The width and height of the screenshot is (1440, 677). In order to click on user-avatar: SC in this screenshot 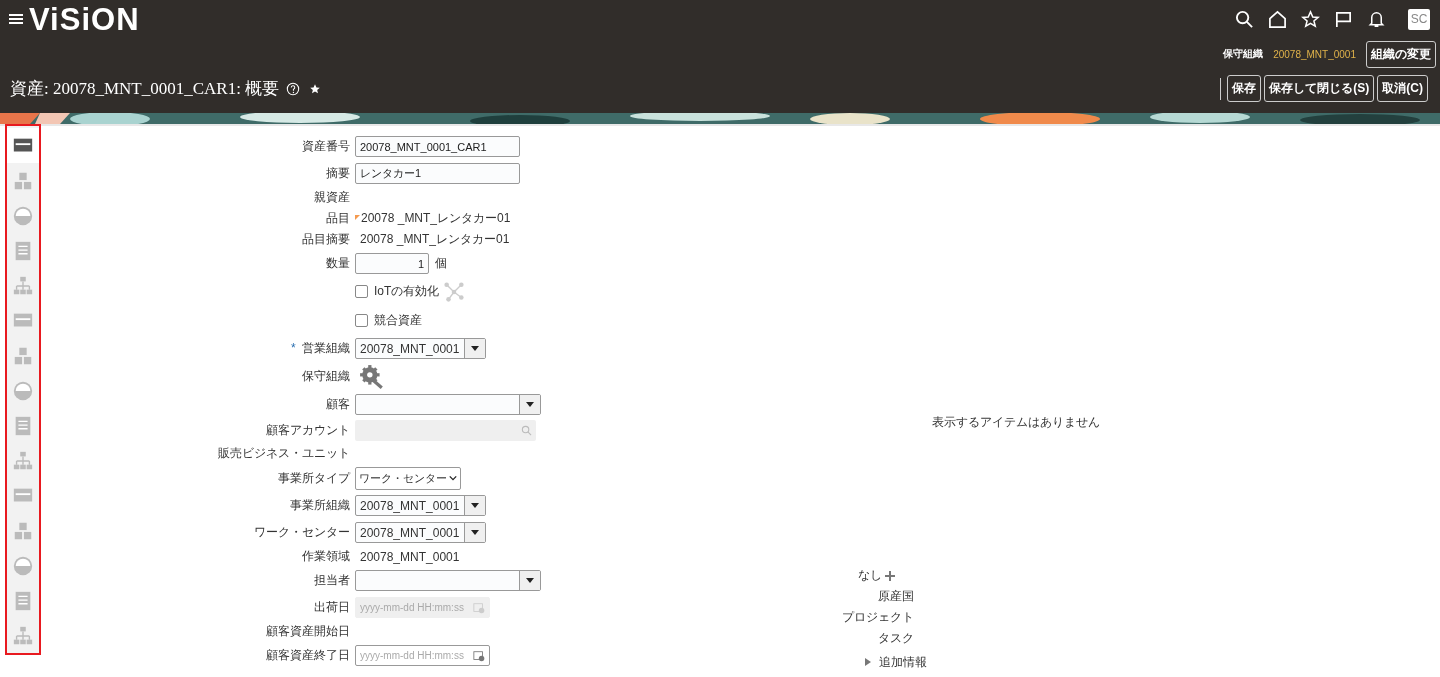, I will do `click(1419, 19)`.